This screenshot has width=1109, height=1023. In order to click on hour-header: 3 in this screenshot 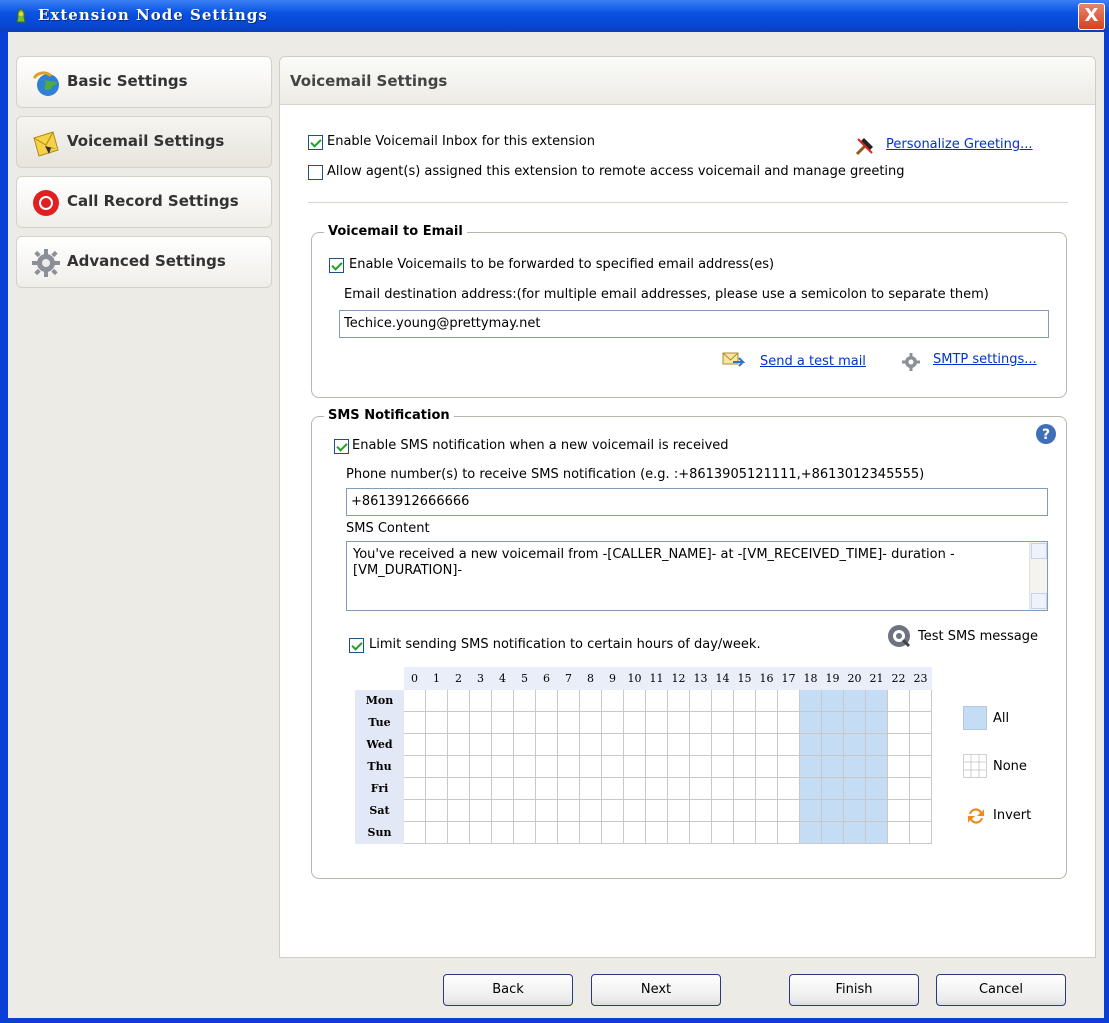, I will do `click(480, 678)`.